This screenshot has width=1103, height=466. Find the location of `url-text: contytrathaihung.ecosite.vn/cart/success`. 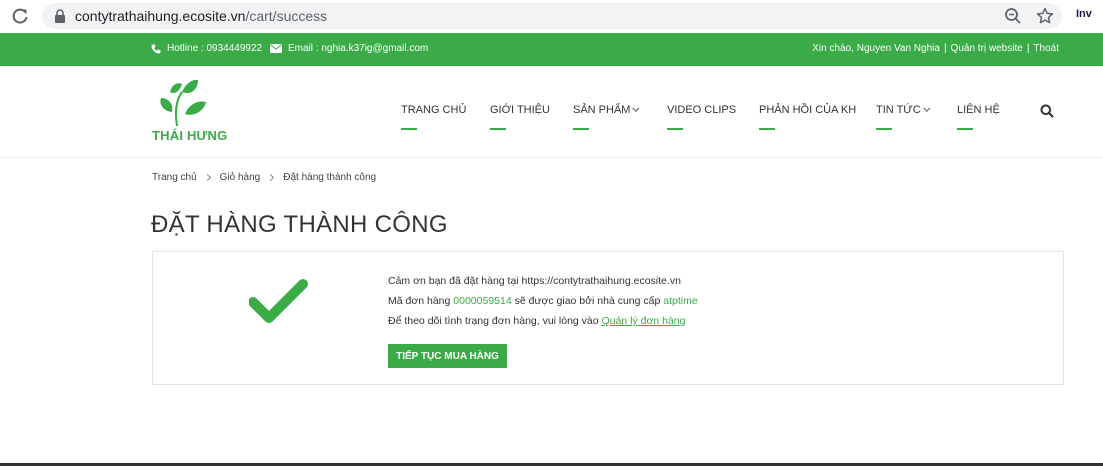

url-text: contytrathaihung.ecosite.vn/cart/success is located at coordinates (201, 16).